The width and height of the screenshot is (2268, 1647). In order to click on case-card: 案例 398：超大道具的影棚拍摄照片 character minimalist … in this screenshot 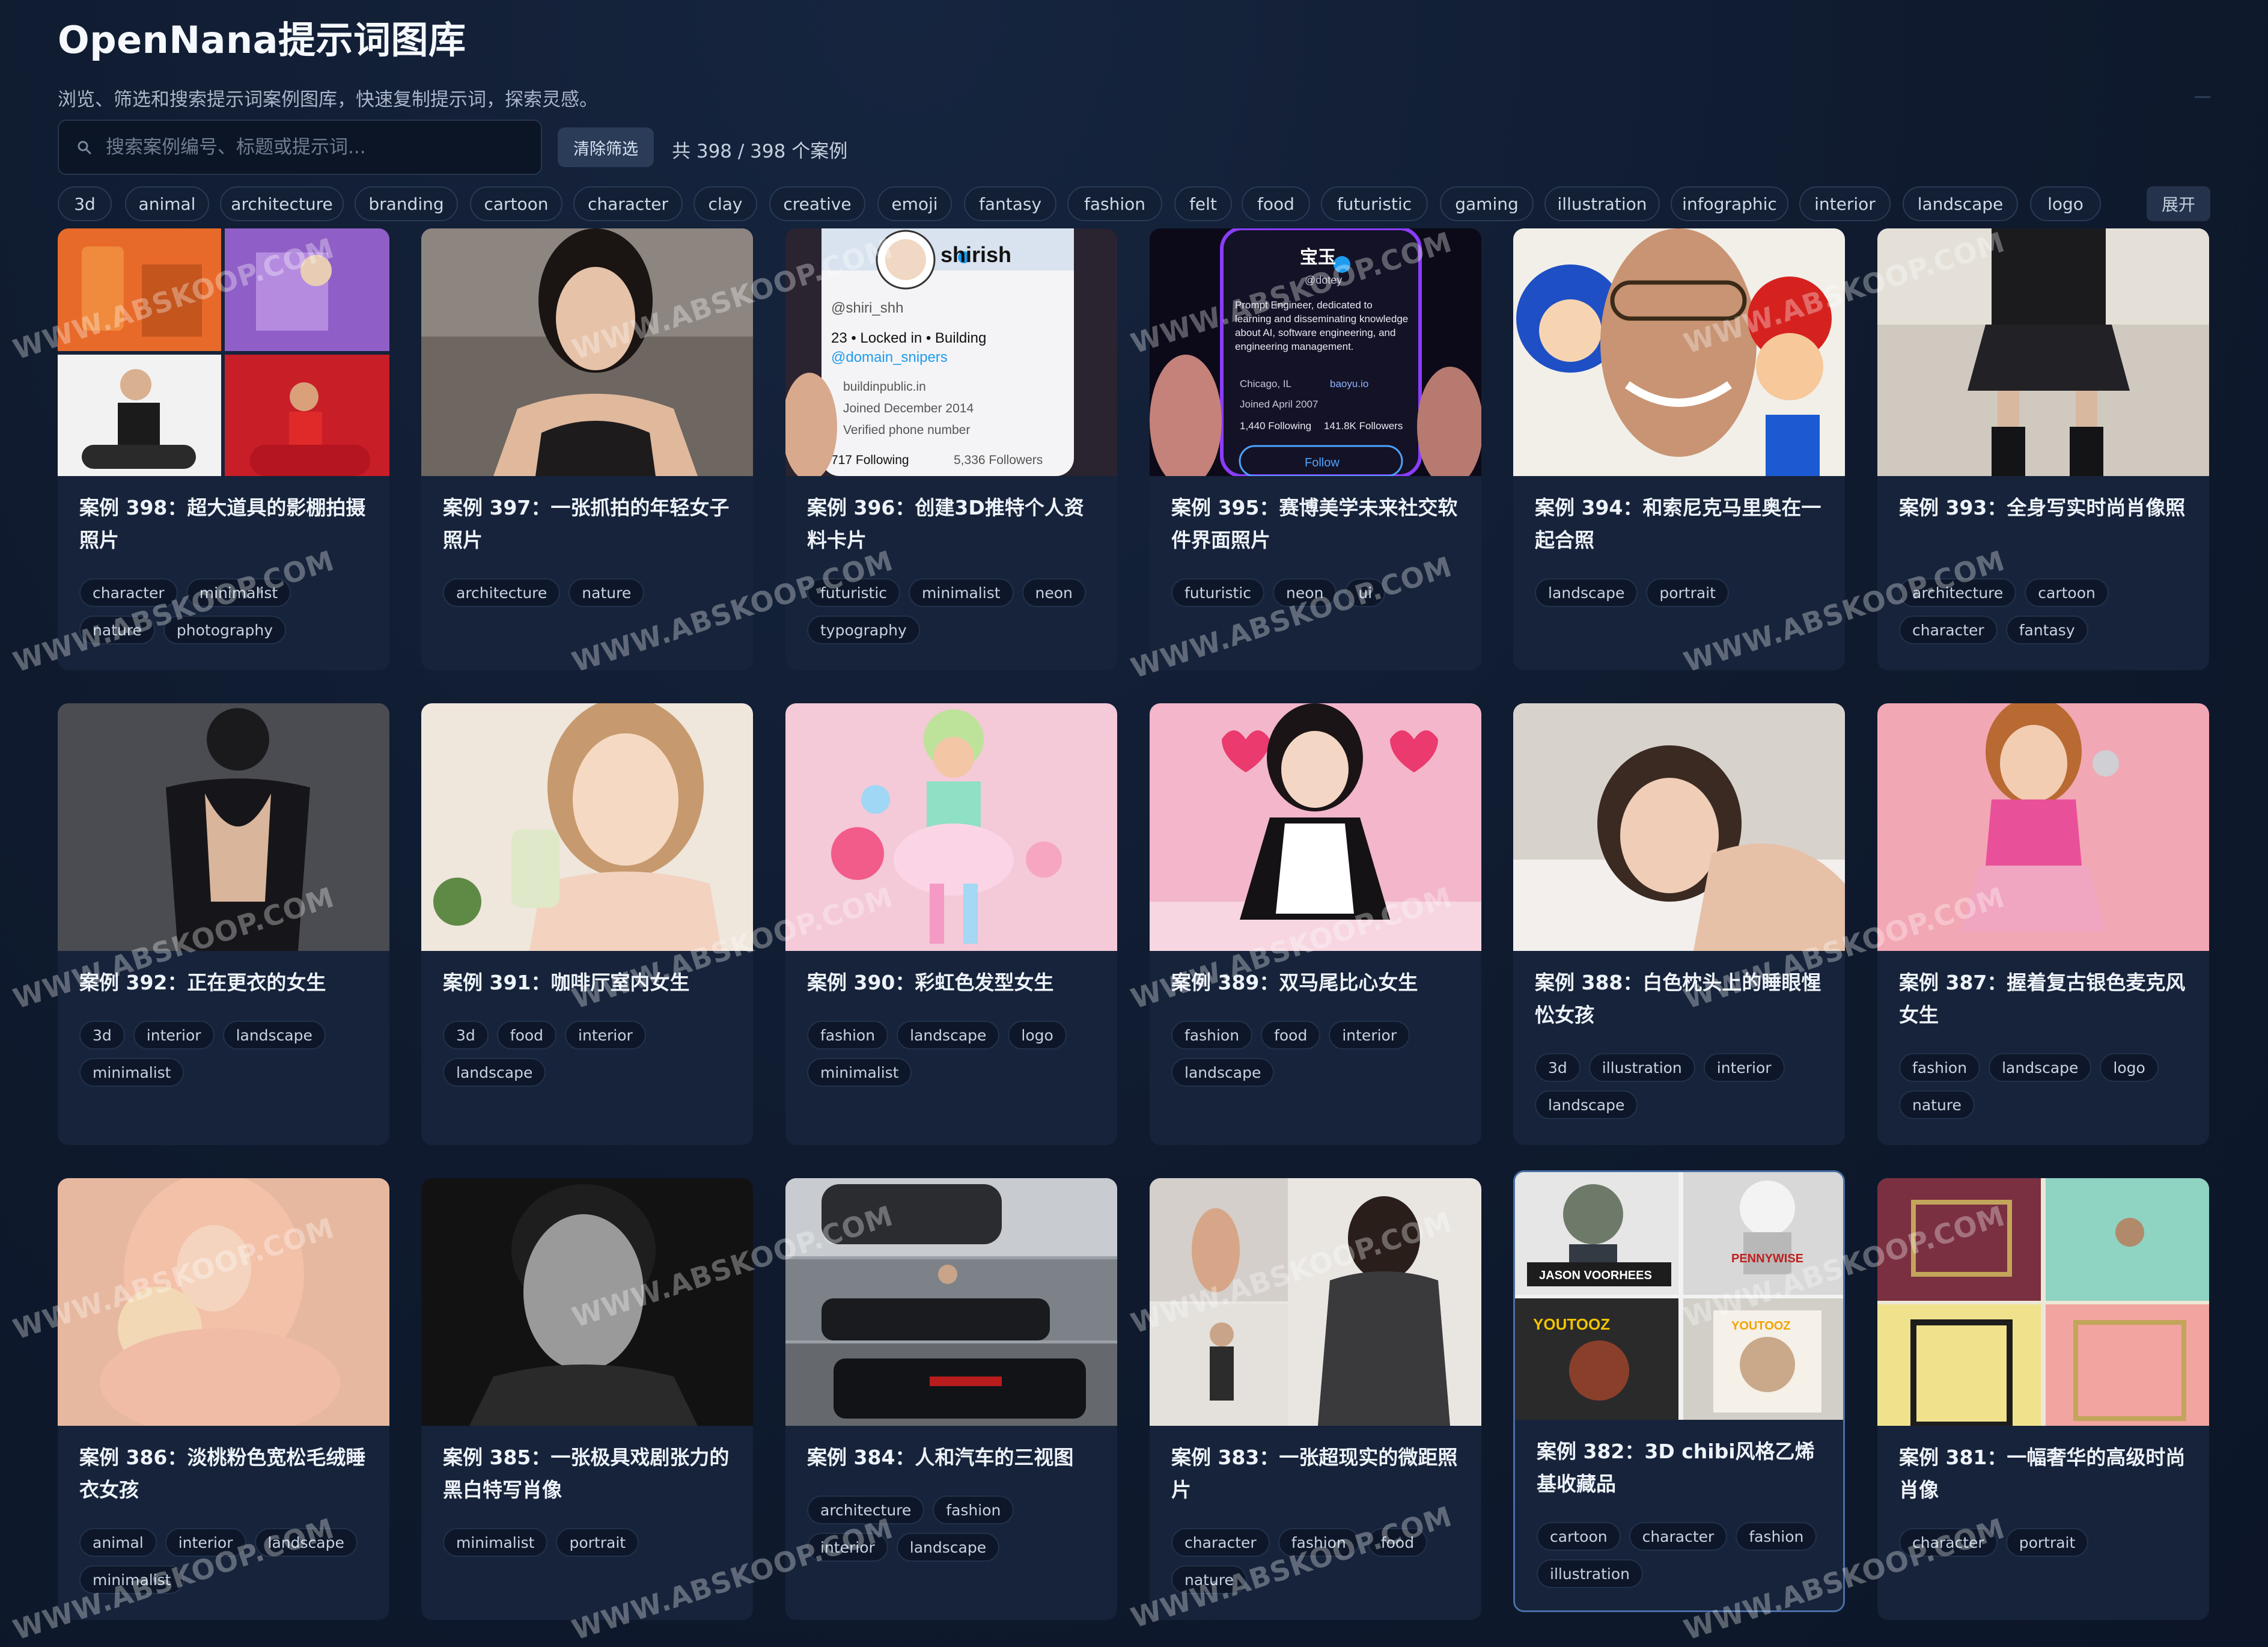, I will do `click(223, 449)`.